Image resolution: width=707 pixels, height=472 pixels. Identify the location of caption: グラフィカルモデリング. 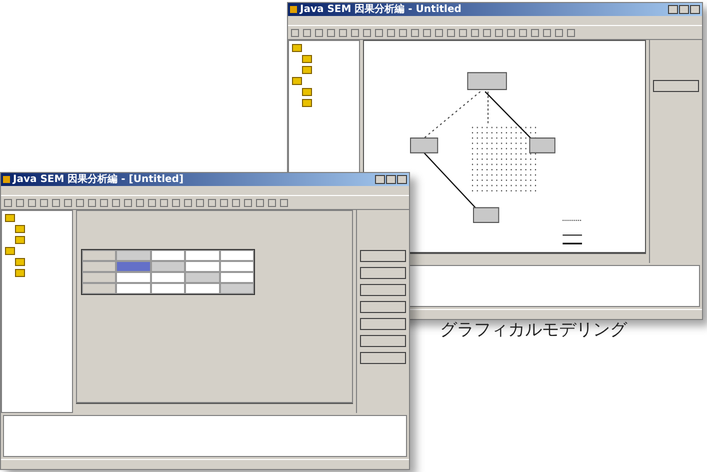
(533, 330).